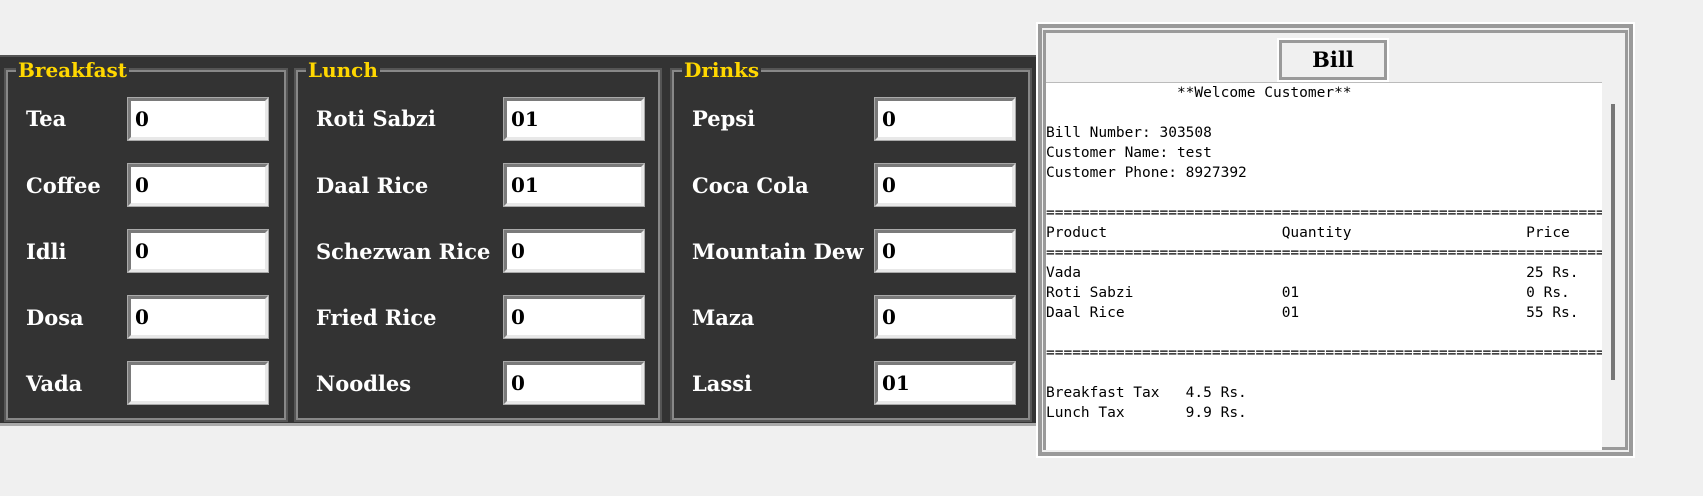 This screenshot has height=496, width=1703. Describe the element at coordinates (1129, 153) in the screenshot. I see `bill-line: Customer Name: test` at that location.